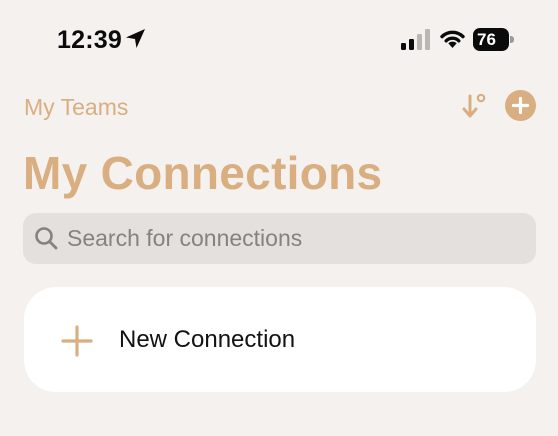 The width and height of the screenshot is (558, 436). I want to click on page-title: My Connections, so click(203, 173).